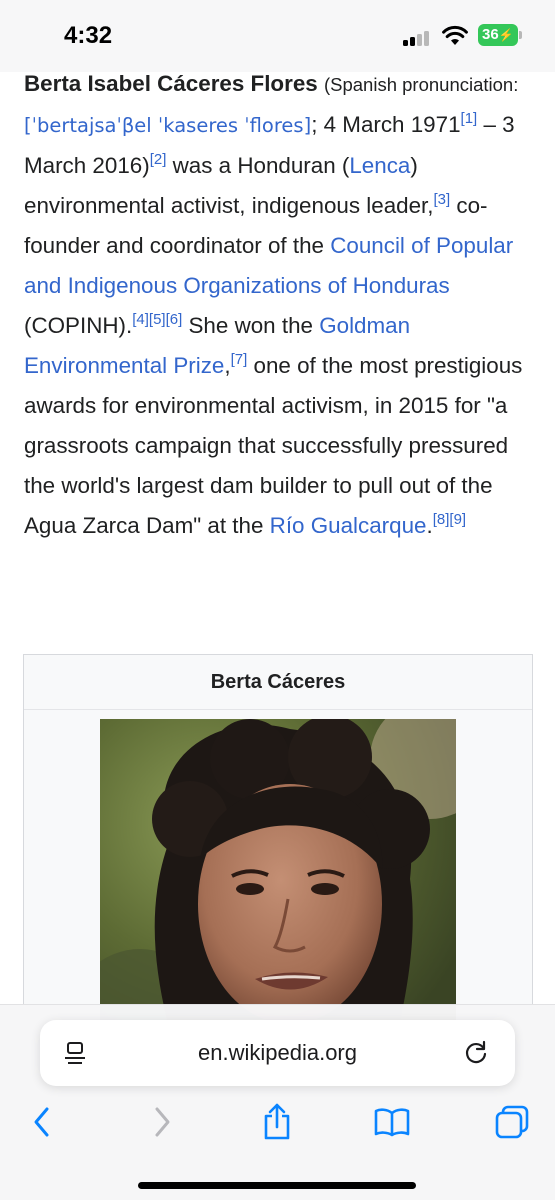 The height and width of the screenshot is (1200, 555). What do you see at coordinates (442, 199) in the screenshot?
I see `reference-3: [3]` at bounding box center [442, 199].